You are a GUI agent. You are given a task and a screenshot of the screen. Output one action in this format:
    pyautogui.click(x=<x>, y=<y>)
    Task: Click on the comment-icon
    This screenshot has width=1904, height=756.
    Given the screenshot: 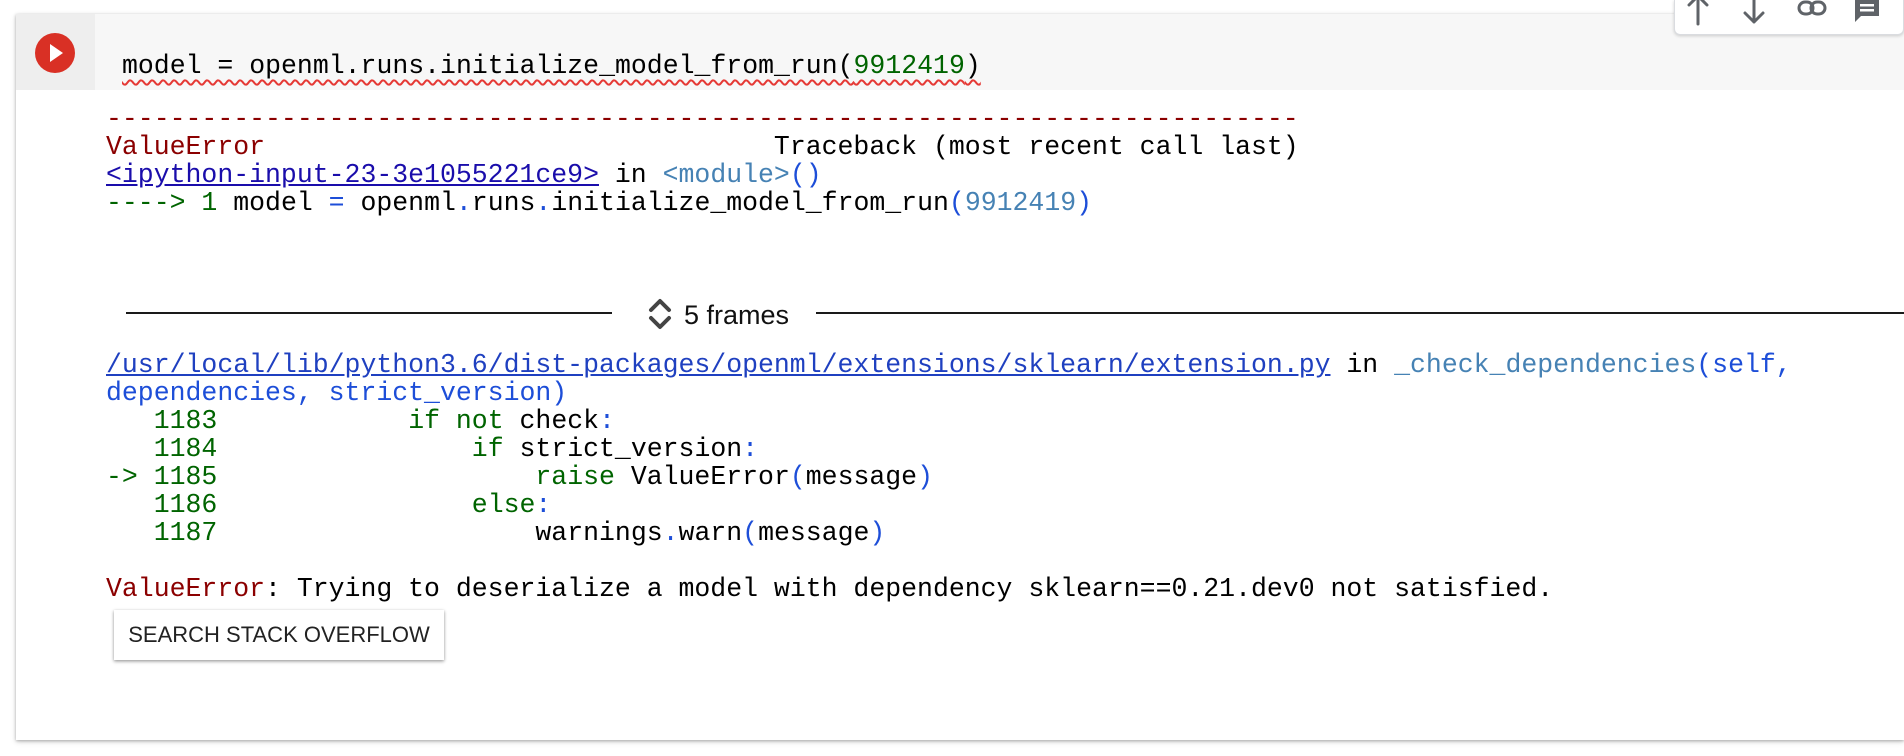 What is the action you would take?
    pyautogui.click(x=1866, y=13)
    